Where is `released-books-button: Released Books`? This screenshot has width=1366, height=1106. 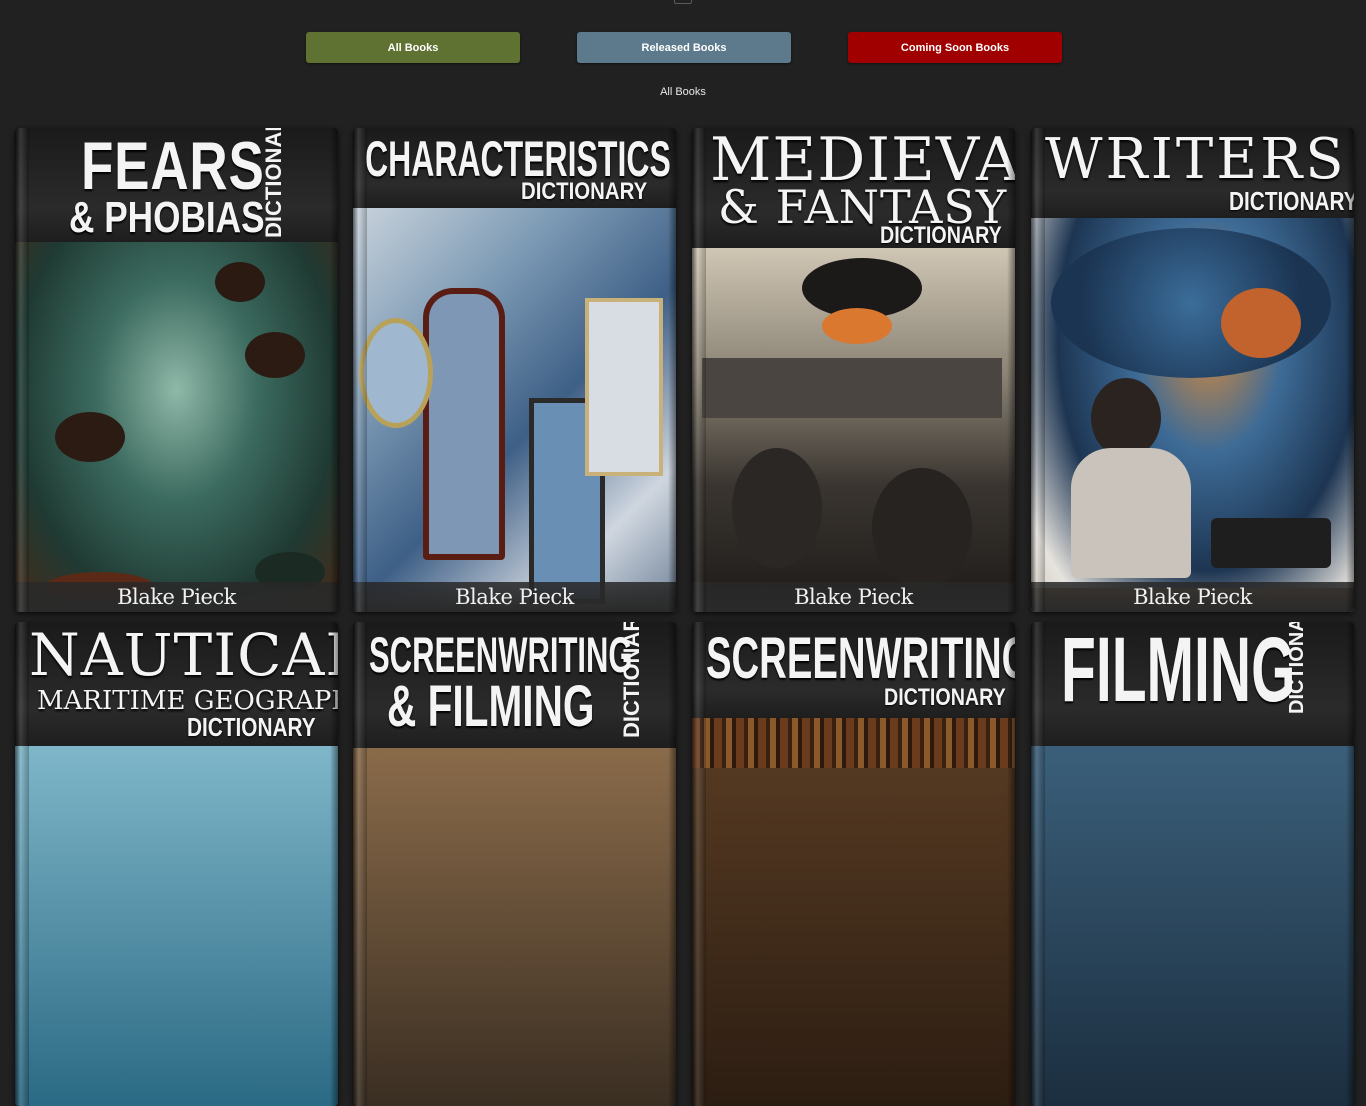 released-books-button: Released Books is located at coordinates (684, 47).